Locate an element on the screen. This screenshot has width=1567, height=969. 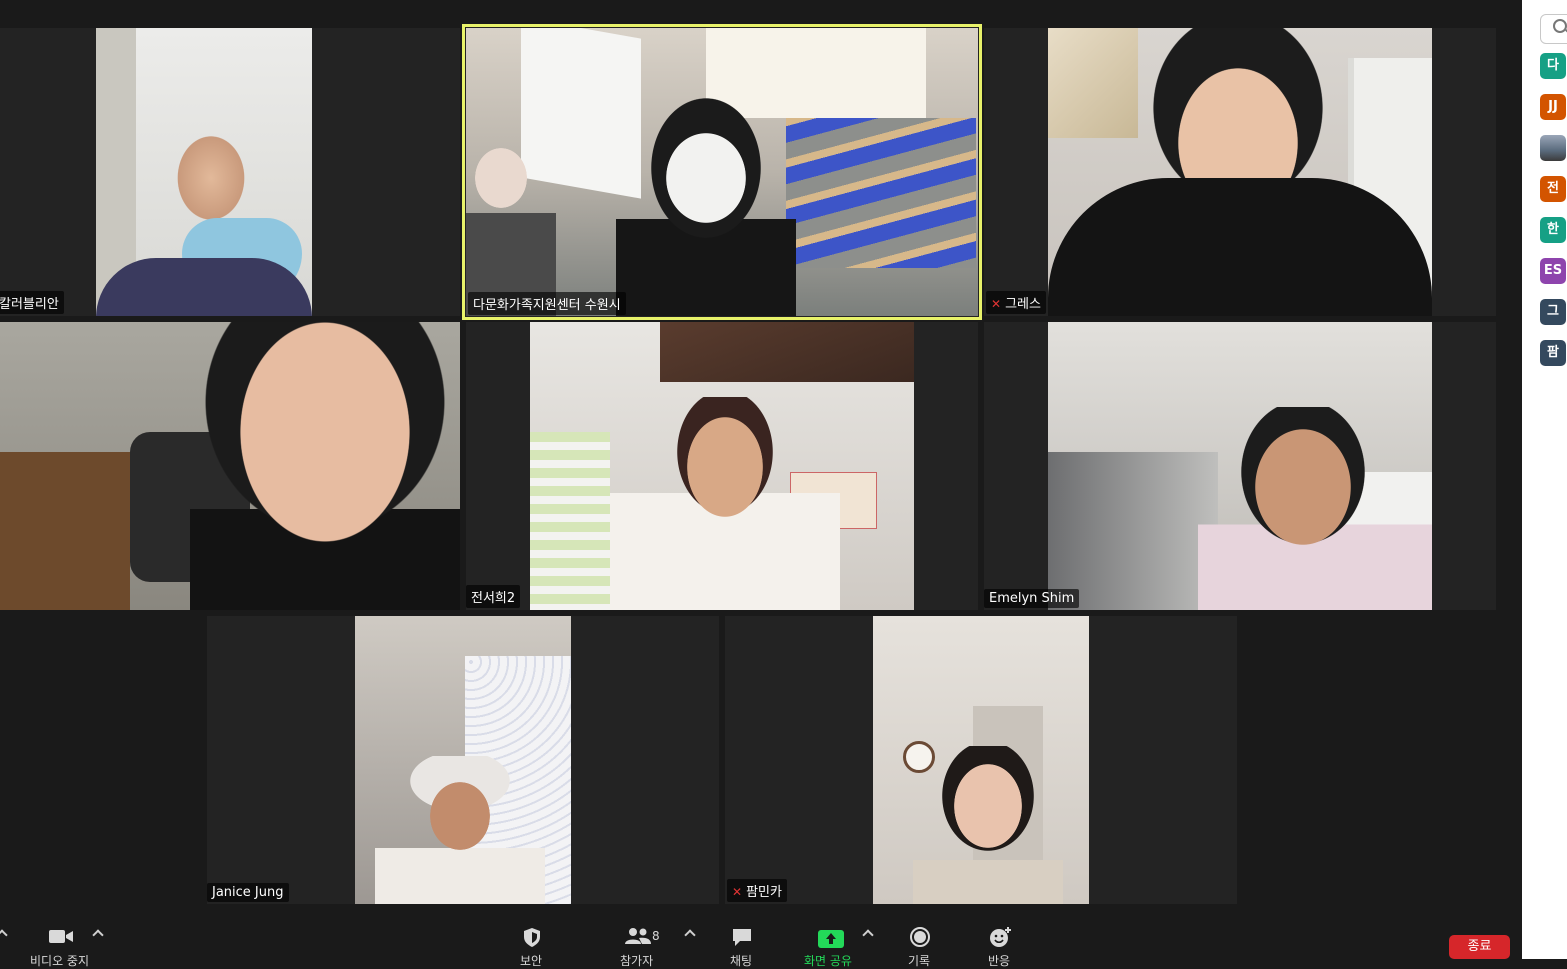
participant-avatar-photo is located at coordinates (1553, 148).